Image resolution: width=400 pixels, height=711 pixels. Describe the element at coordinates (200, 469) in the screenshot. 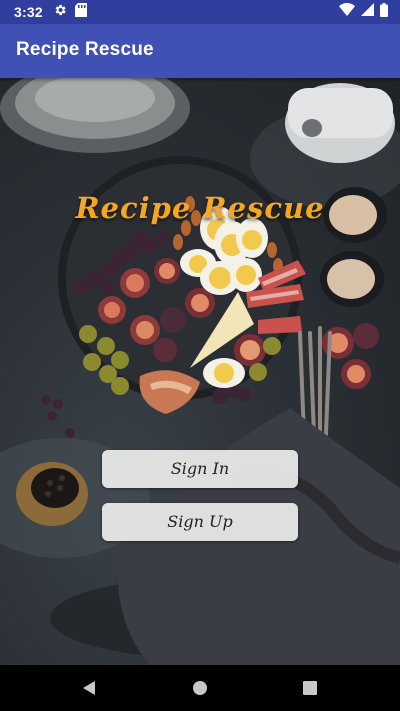

I see `sign-in-button: Sign In` at that location.